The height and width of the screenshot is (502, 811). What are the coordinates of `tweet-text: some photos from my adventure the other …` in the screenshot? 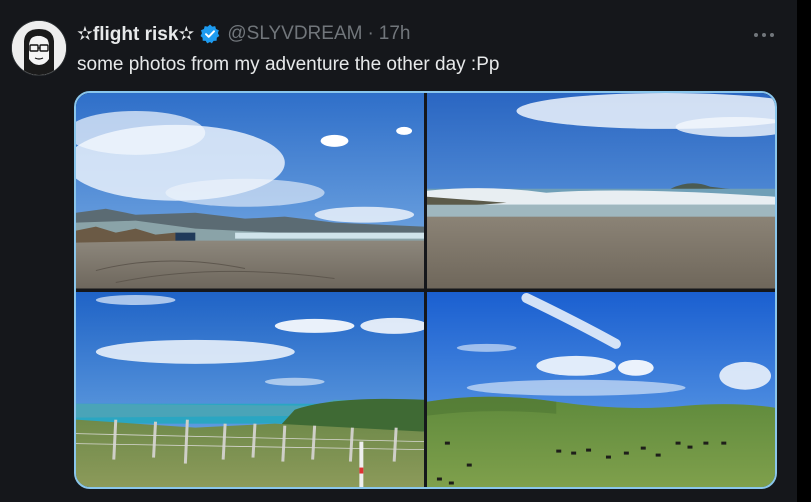 It's located at (288, 64).